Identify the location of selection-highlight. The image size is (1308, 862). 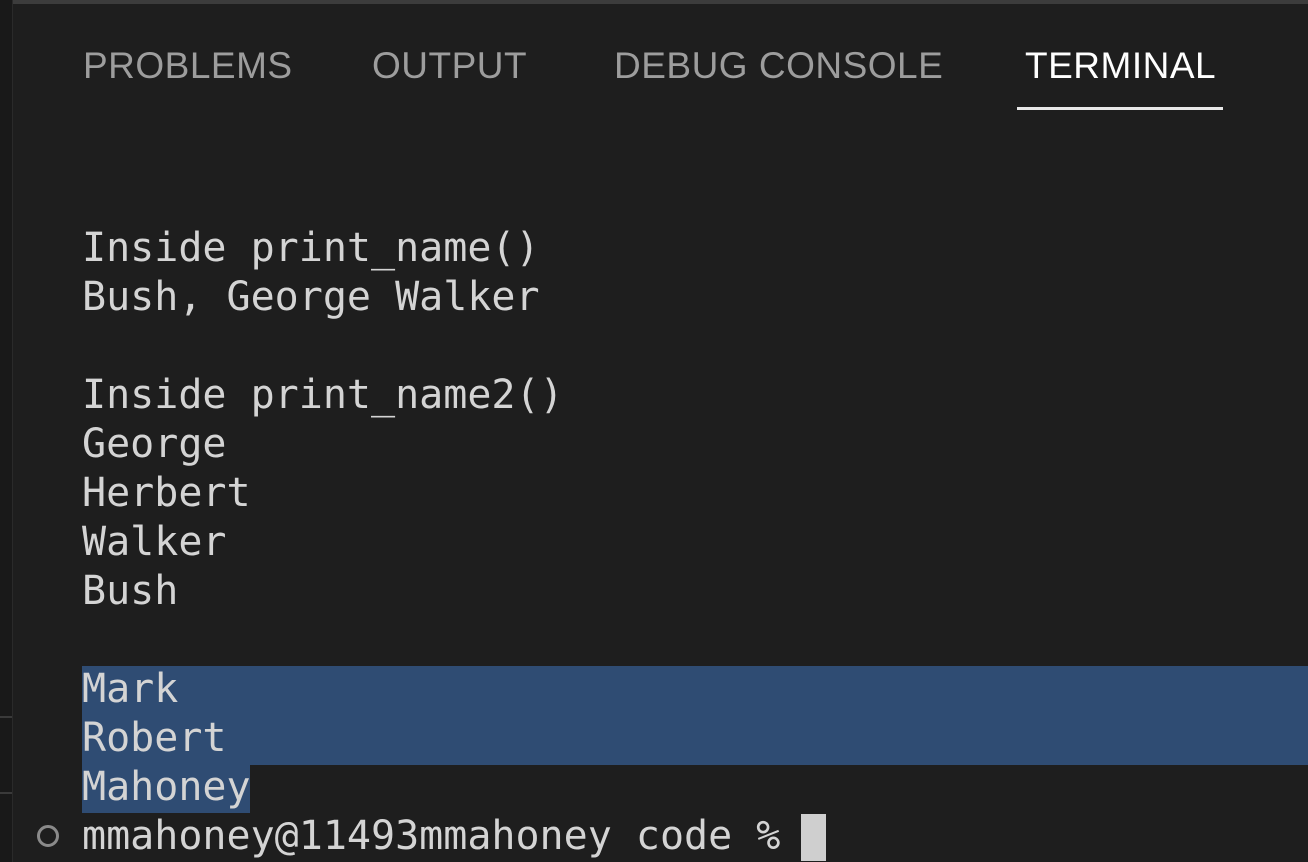
(695, 715).